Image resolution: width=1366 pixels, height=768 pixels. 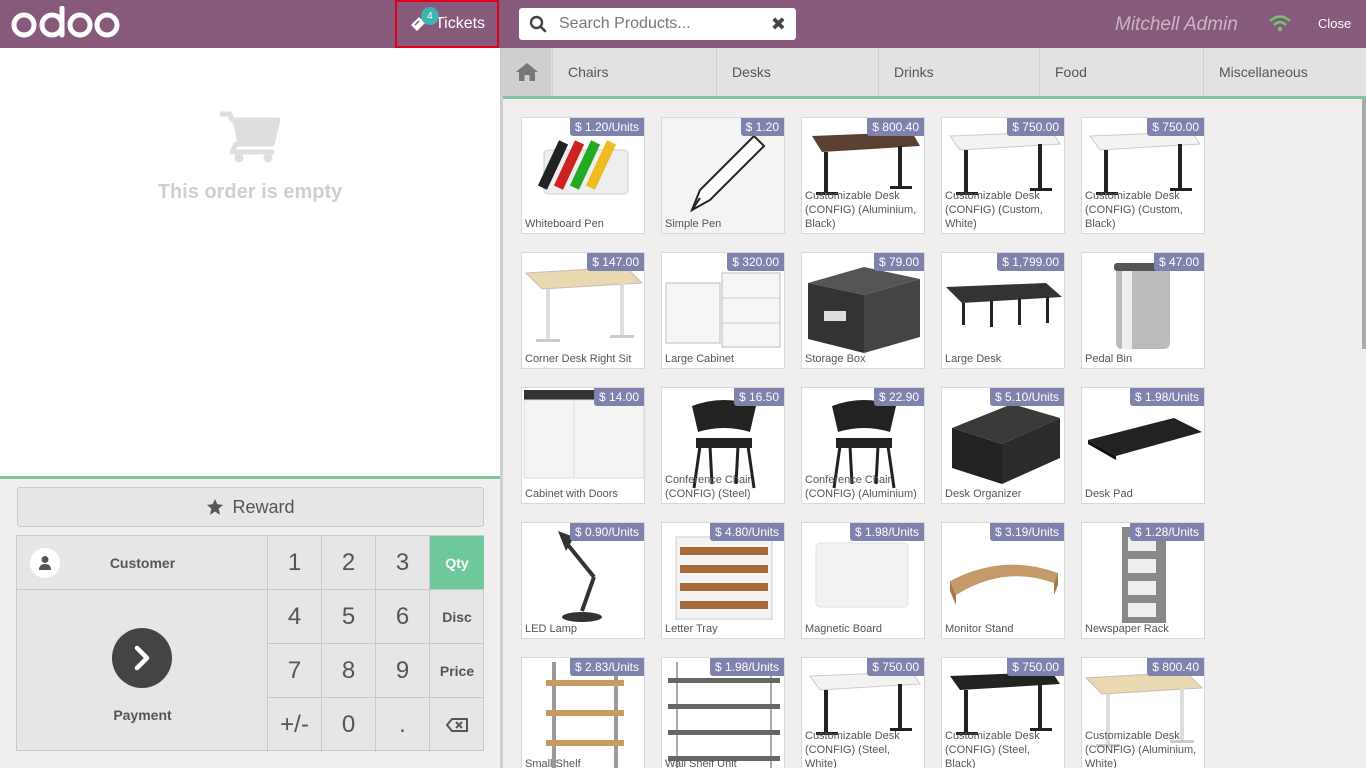 I want to click on home-category-button, so click(x=527, y=72).